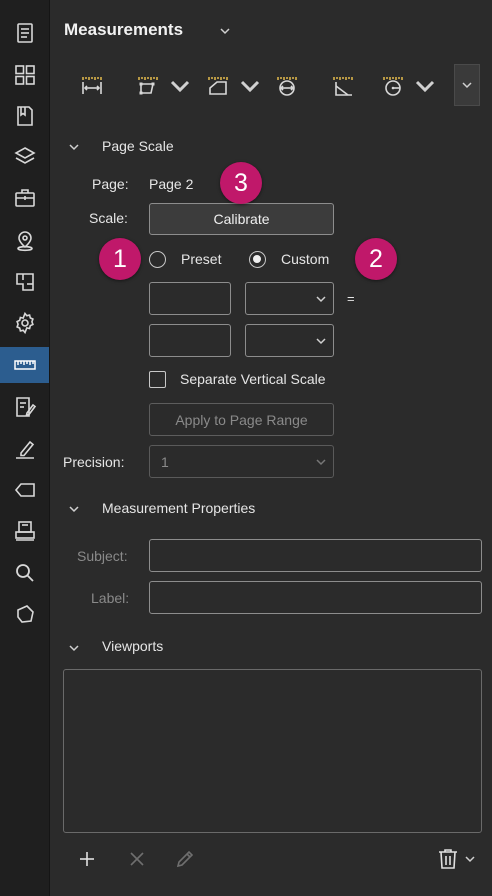 This screenshot has width=492, height=896. I want to click on delete-viewport-x-icon, so click(137, 859).